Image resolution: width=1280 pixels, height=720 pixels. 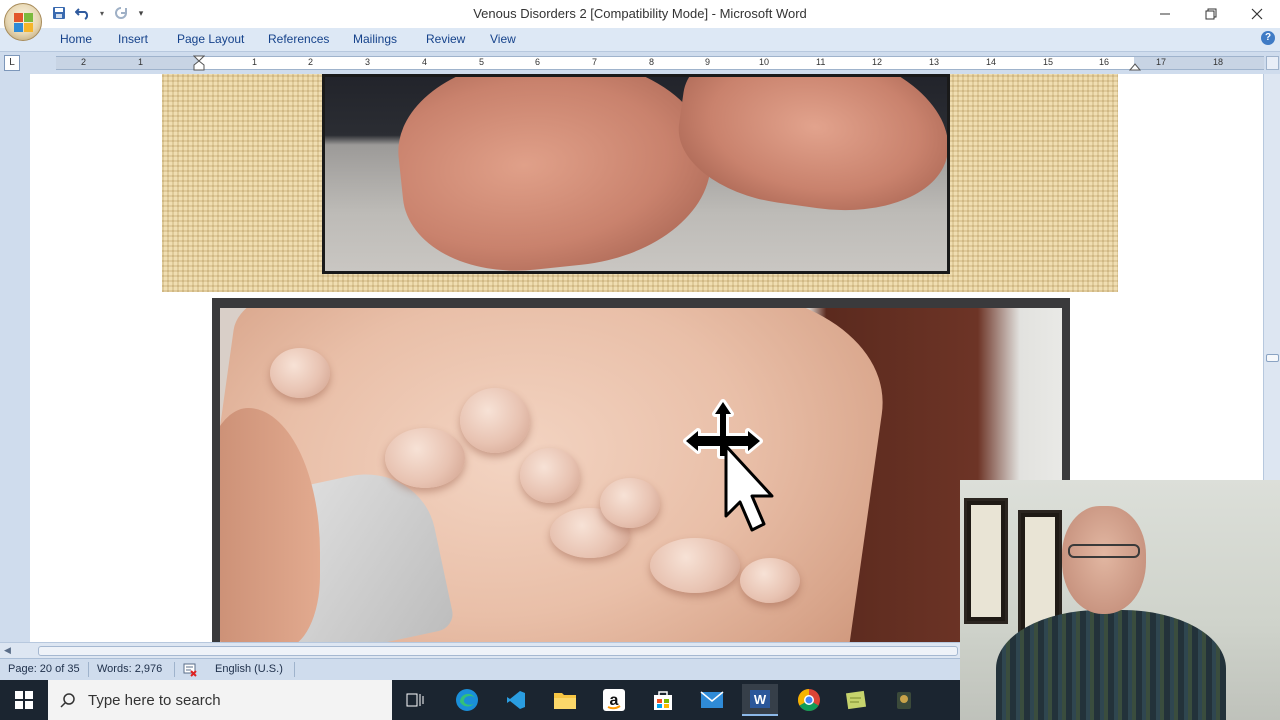 What do you see at coordinates (127, 63) in the screenshot?
I see `ruler-margin-left` at bounding box center [127, 63].